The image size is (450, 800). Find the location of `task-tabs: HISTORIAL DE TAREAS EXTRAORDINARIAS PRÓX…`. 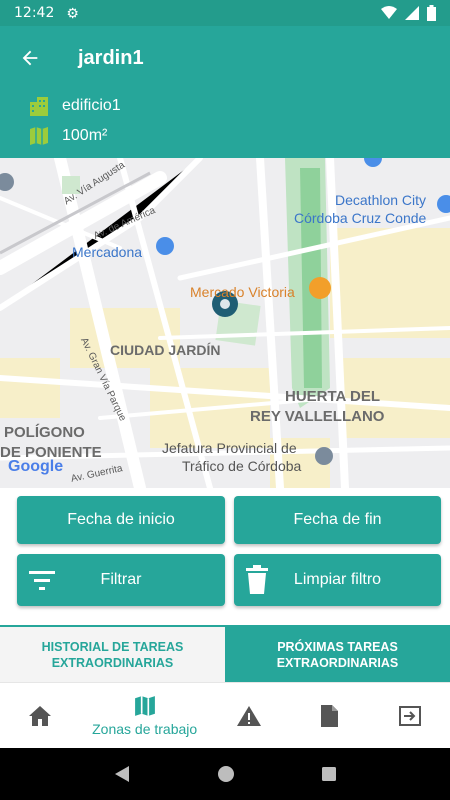

task-tabs: HISTORIAL DE TAREAS EXTRAORDINARIAS PRÓX… is located at coordinates (225, 653).